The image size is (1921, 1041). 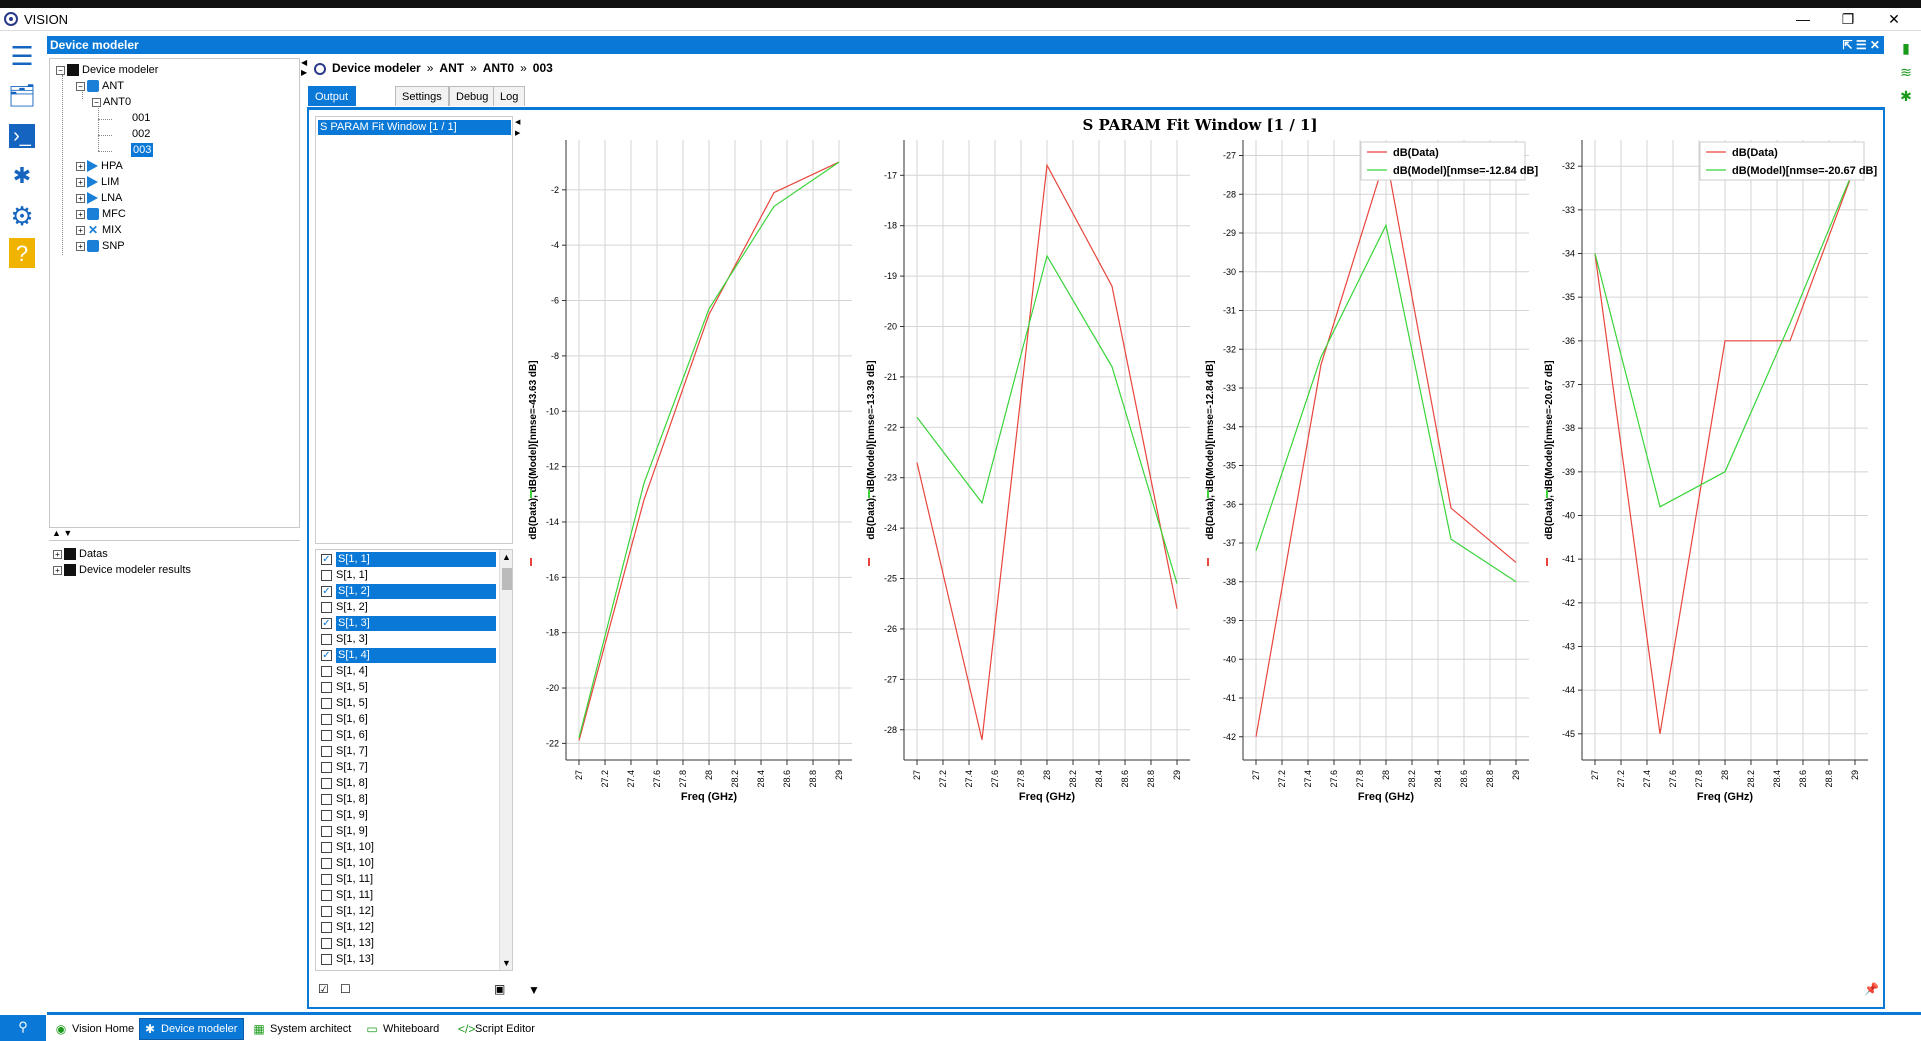 I want to click on tree-node-ant: − ANT, so click(x=100, y=86).